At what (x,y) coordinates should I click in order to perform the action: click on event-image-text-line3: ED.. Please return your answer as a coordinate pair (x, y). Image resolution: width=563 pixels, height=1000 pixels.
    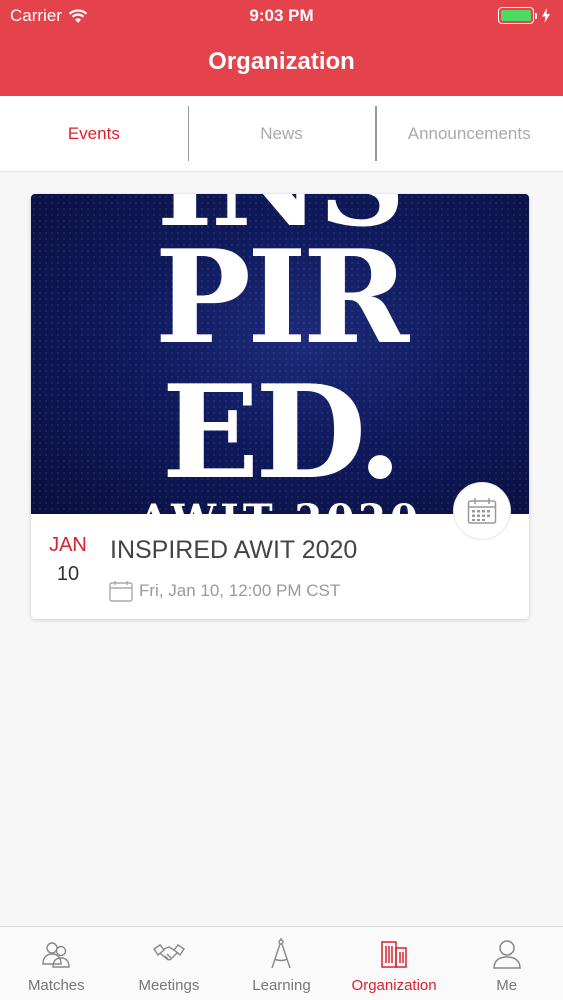
    Looking at the image, I should click on (282, 433).